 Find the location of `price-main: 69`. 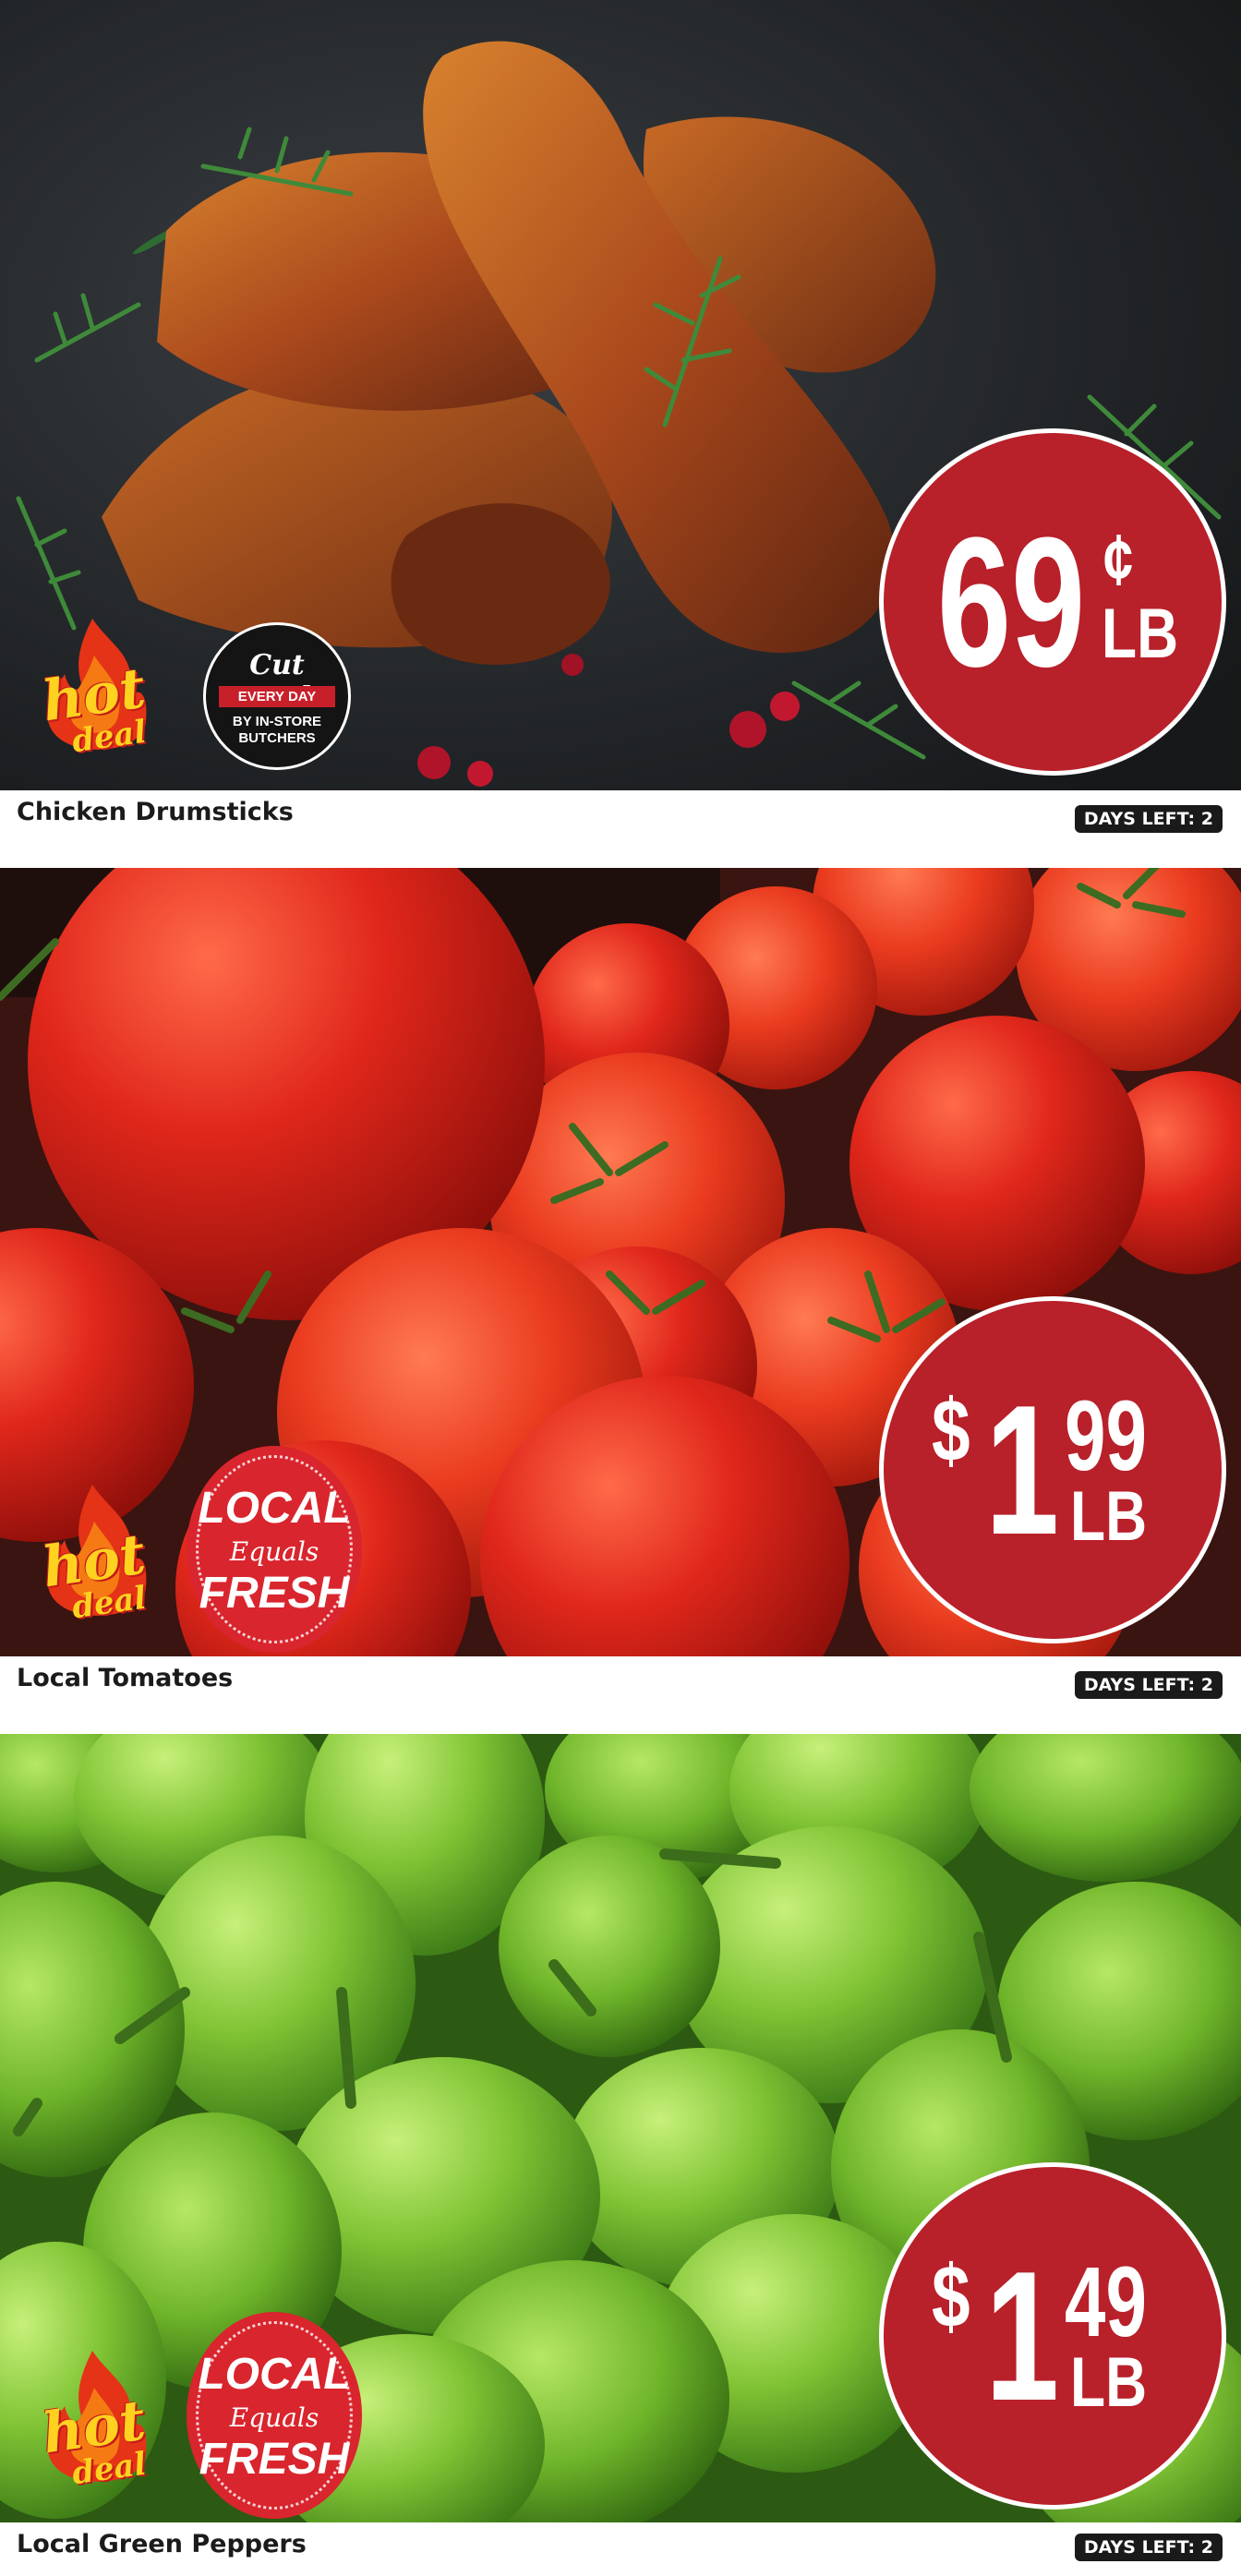

price-main: 69 is located at coordinates (1011, 602).